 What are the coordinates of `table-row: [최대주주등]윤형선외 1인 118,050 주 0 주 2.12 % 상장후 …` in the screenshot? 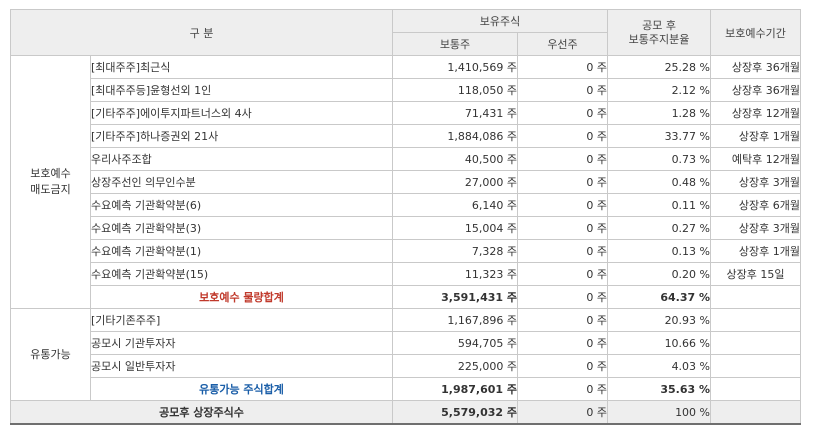 It's located at (406, 90).